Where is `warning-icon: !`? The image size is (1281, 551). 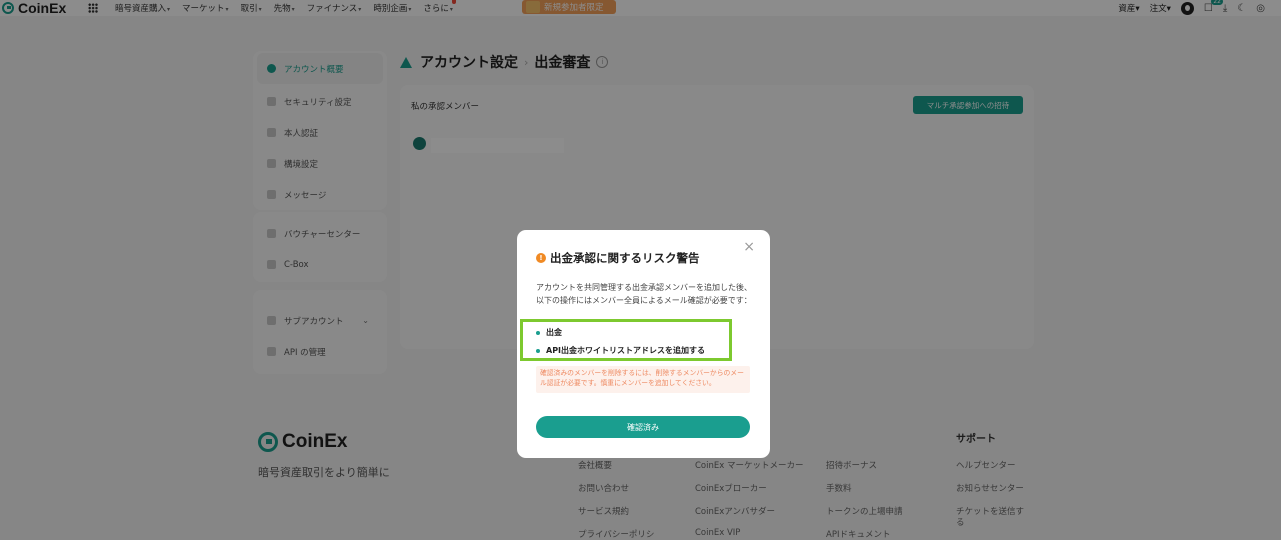 warning-icon: ! is located at coordinates (541, 258).